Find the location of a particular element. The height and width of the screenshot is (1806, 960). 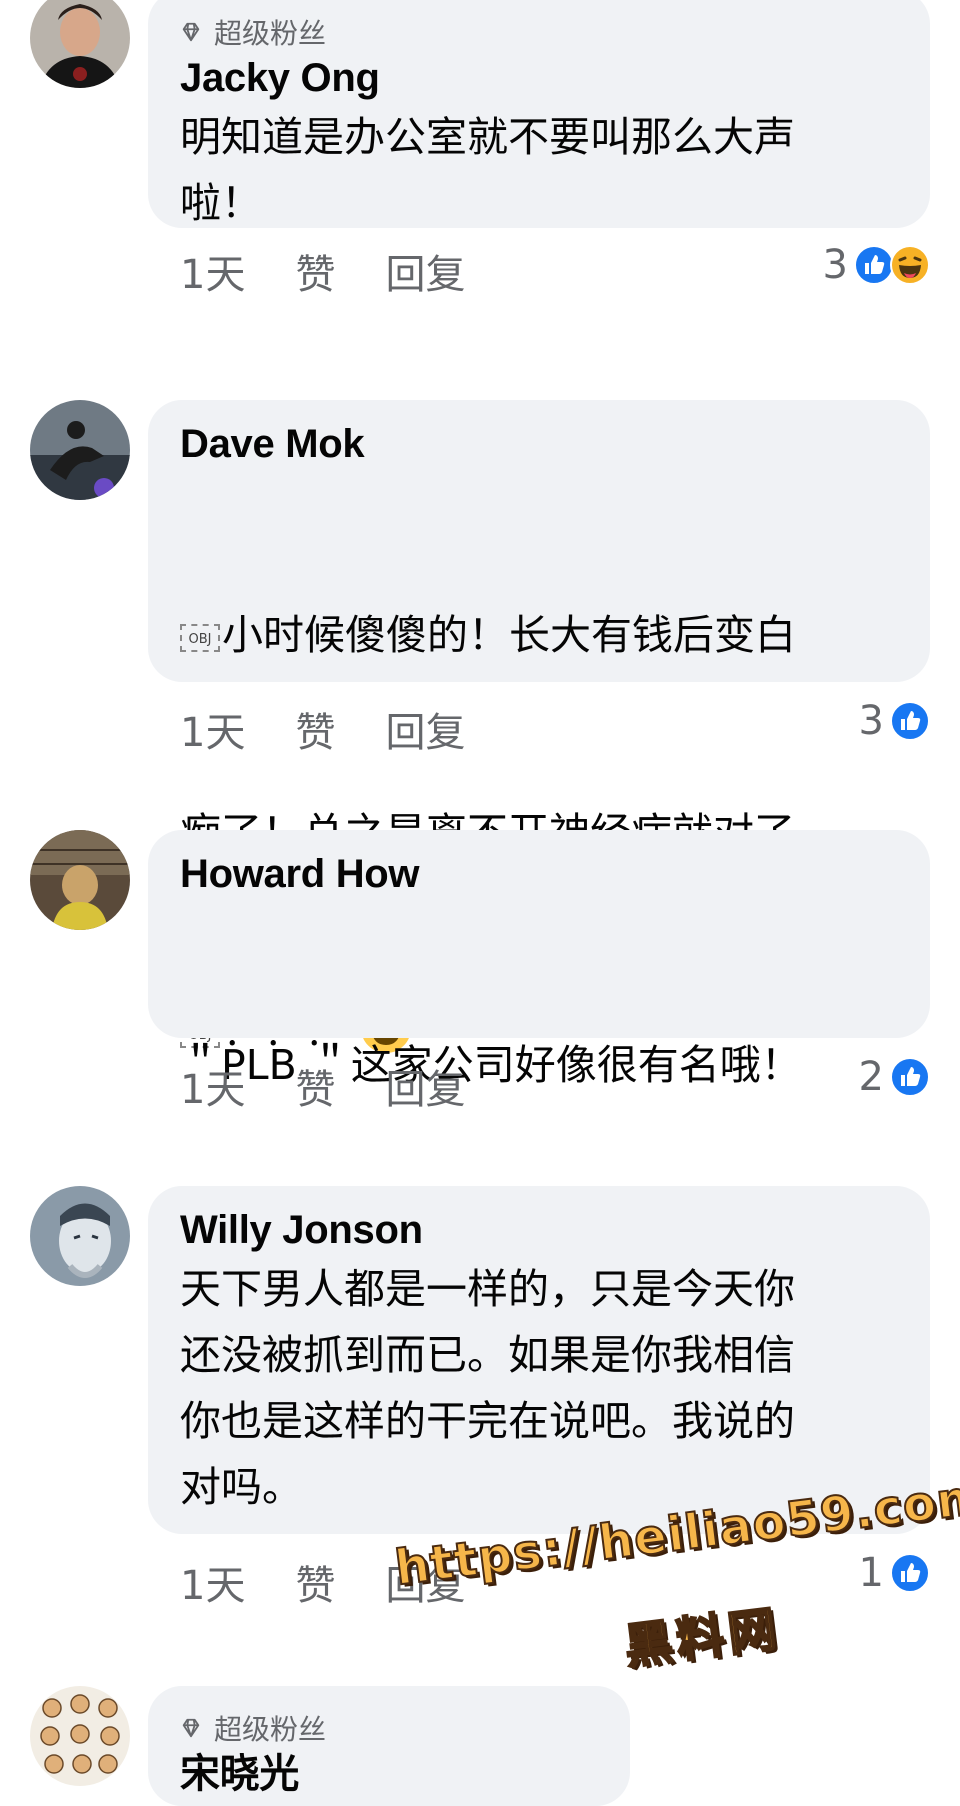

watermark-site-name: 黑料网 is located at coordinates (702, 1638).